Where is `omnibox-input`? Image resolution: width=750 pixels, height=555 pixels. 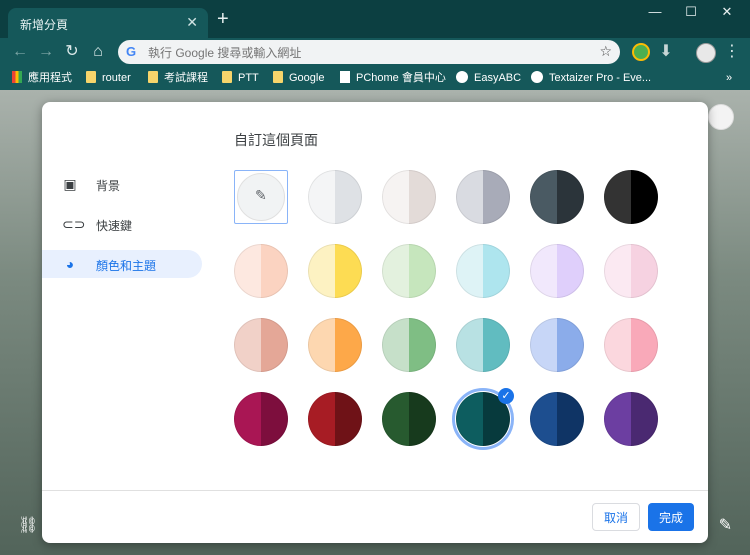
omnibox-input is located at coordinates (368, 53).